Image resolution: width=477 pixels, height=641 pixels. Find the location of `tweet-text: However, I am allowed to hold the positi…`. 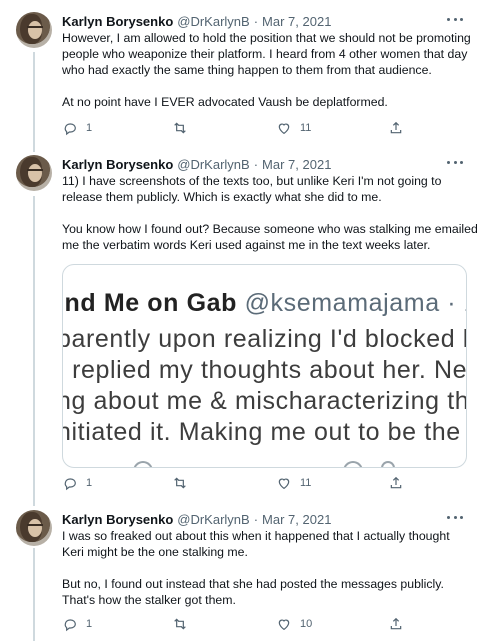

tweet-text: However, I am allowed to hold the positi… is located at coordinates (266, 70).